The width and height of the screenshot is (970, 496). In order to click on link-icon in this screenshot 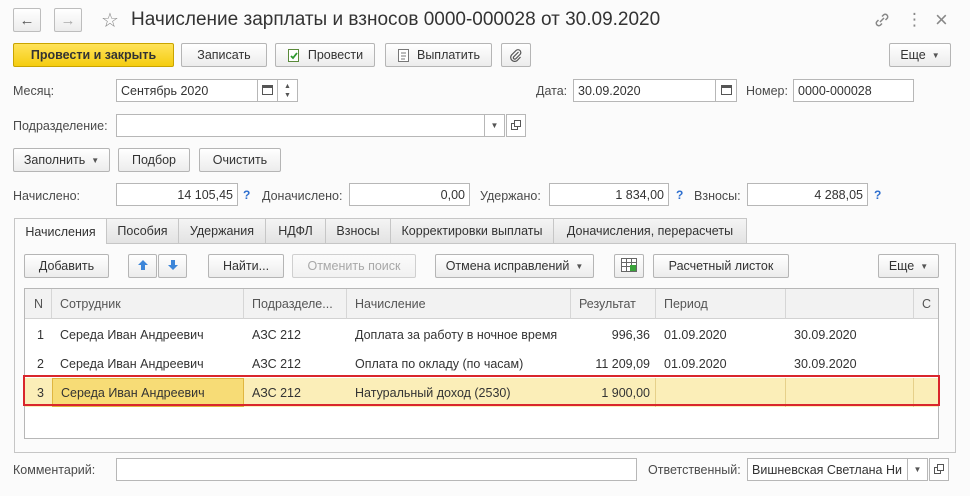, I will do `click(882, 21)`.